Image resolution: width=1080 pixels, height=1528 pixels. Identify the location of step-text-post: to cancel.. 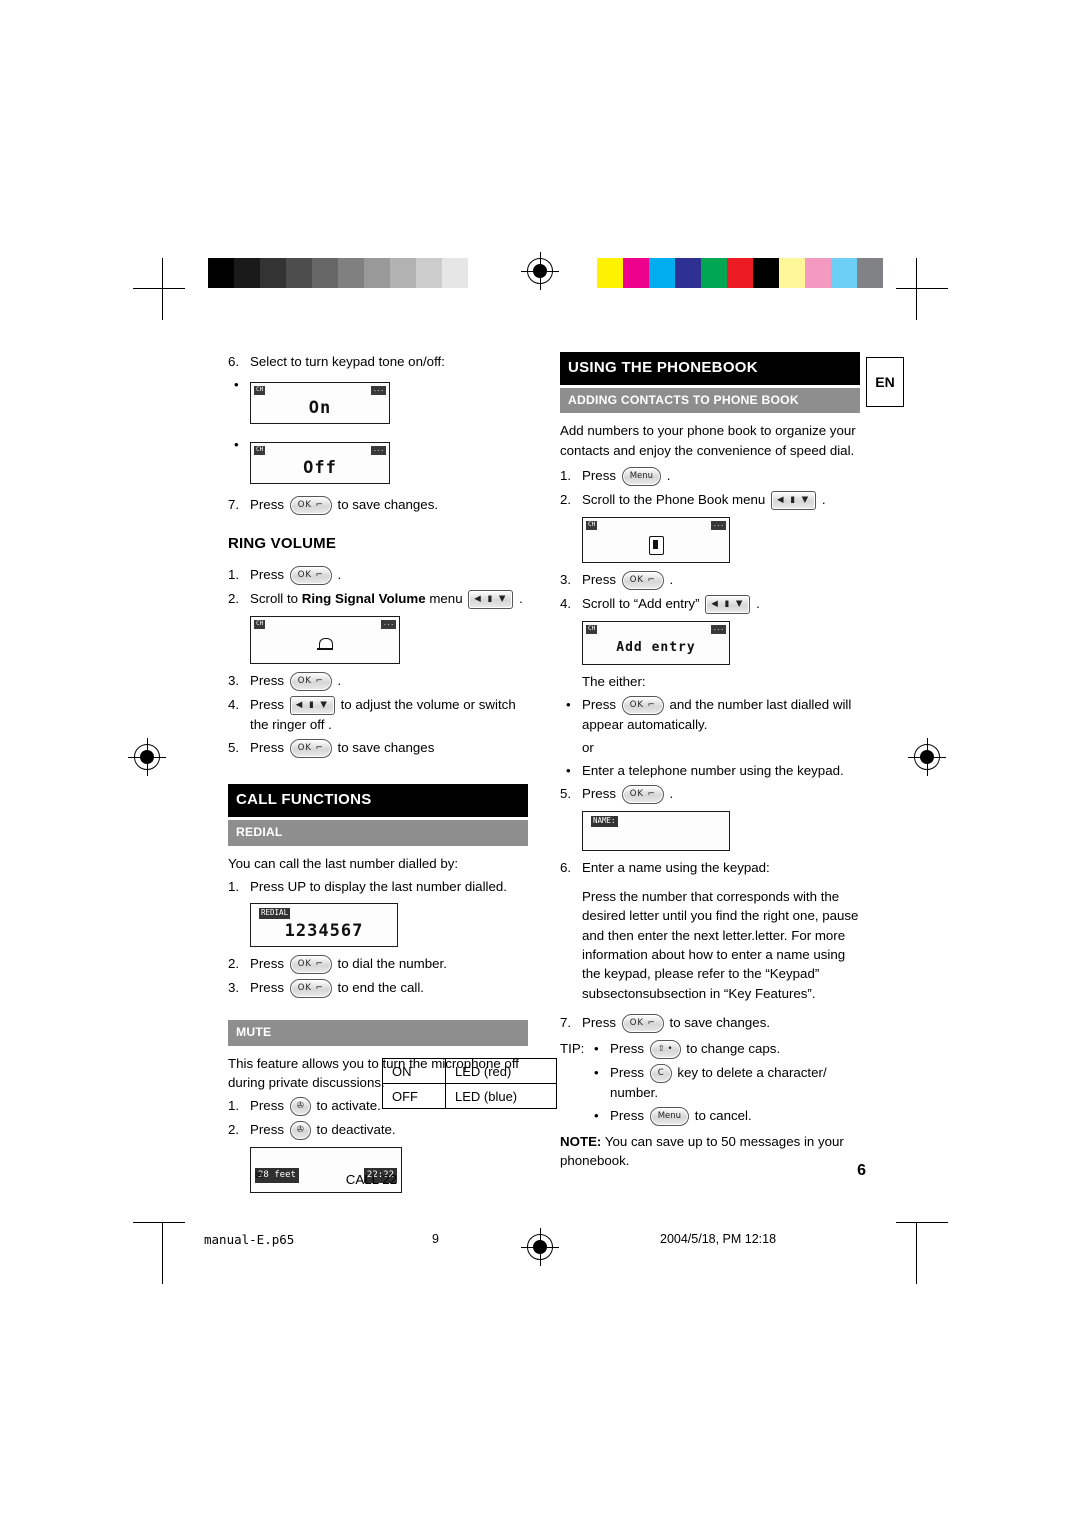
(723, 1116).